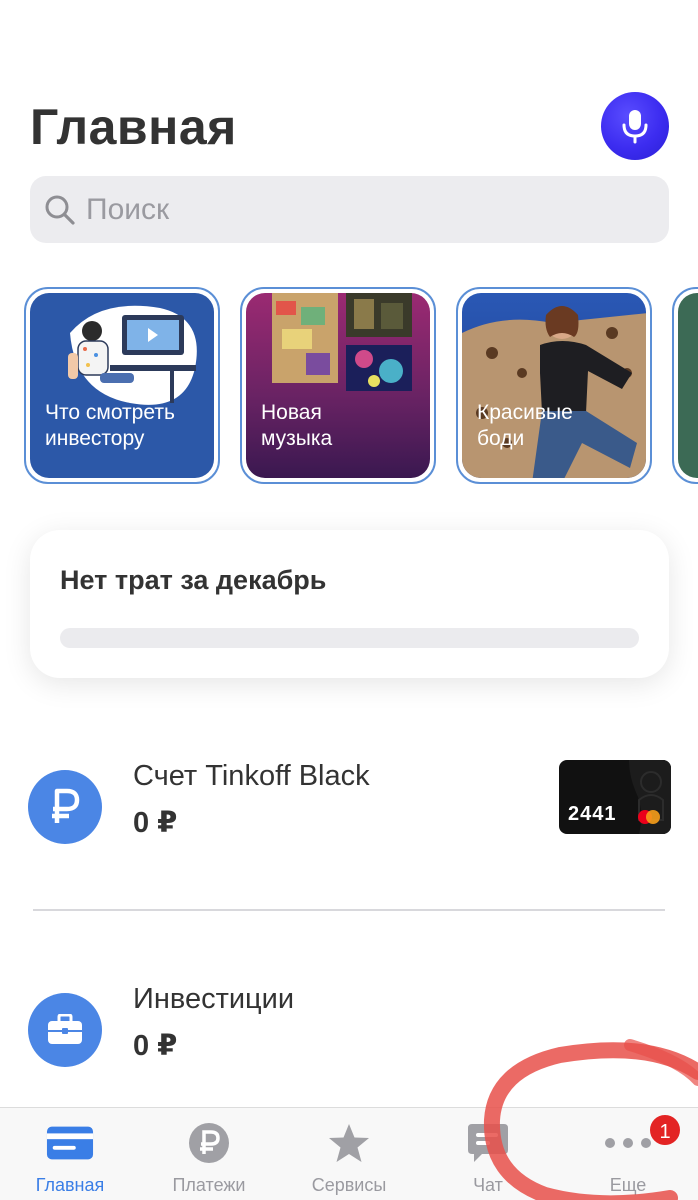 The height and width of the screenshot is (1200, 698). What do you see at coordinates (122, 385) in the screenshot?
I see `story-invest: Что смотреть инвестору` at bounding box center [122, 385].